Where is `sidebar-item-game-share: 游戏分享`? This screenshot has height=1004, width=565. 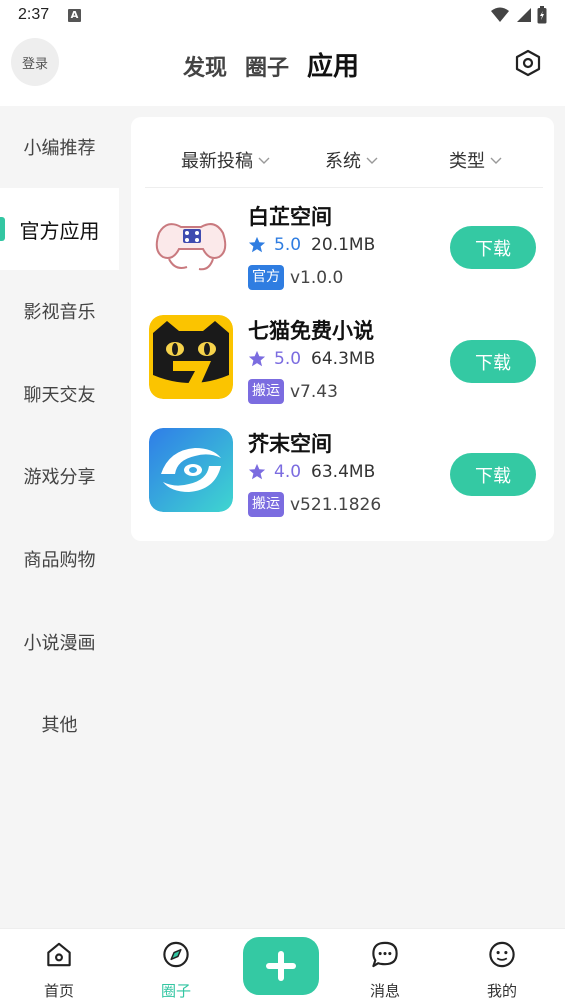
sidebar-item-game-share: 游戏分享 is located at coordinates (59, 476).